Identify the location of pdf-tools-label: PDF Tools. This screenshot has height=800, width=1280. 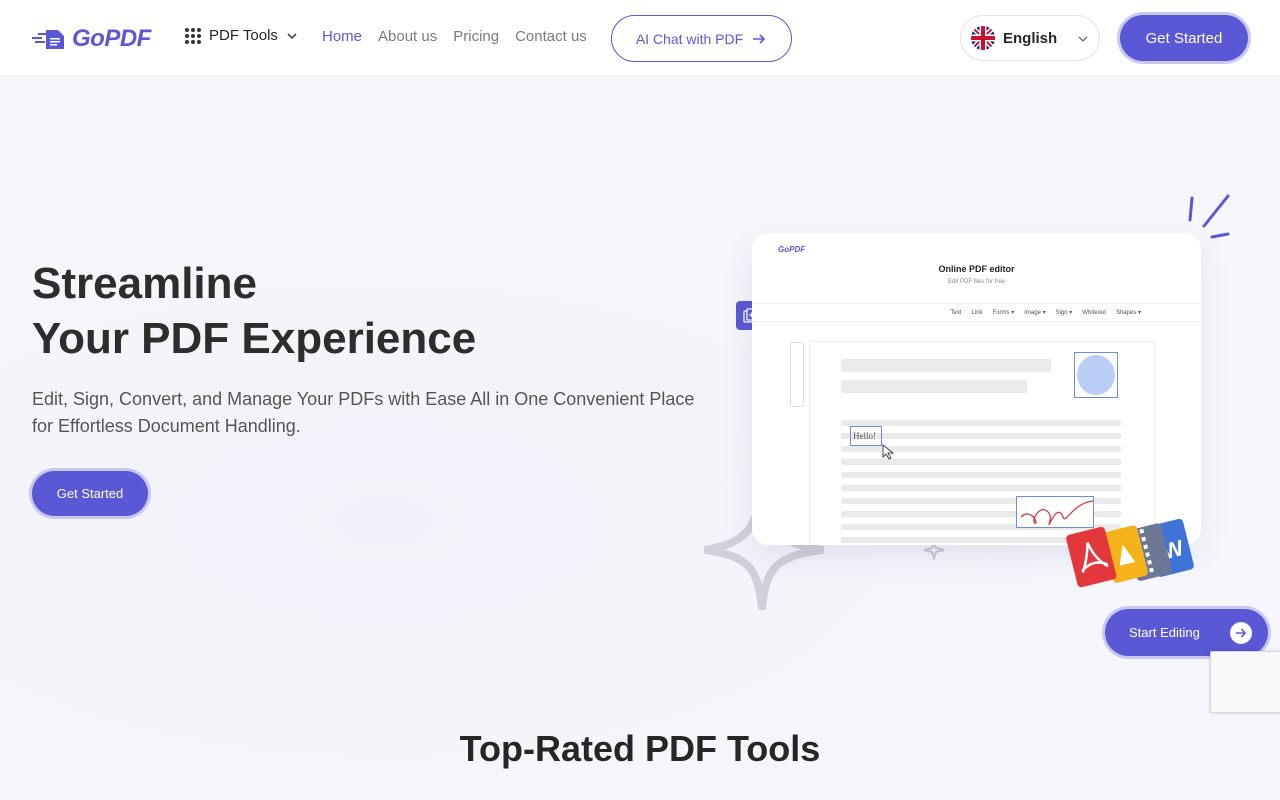
(243, 35).